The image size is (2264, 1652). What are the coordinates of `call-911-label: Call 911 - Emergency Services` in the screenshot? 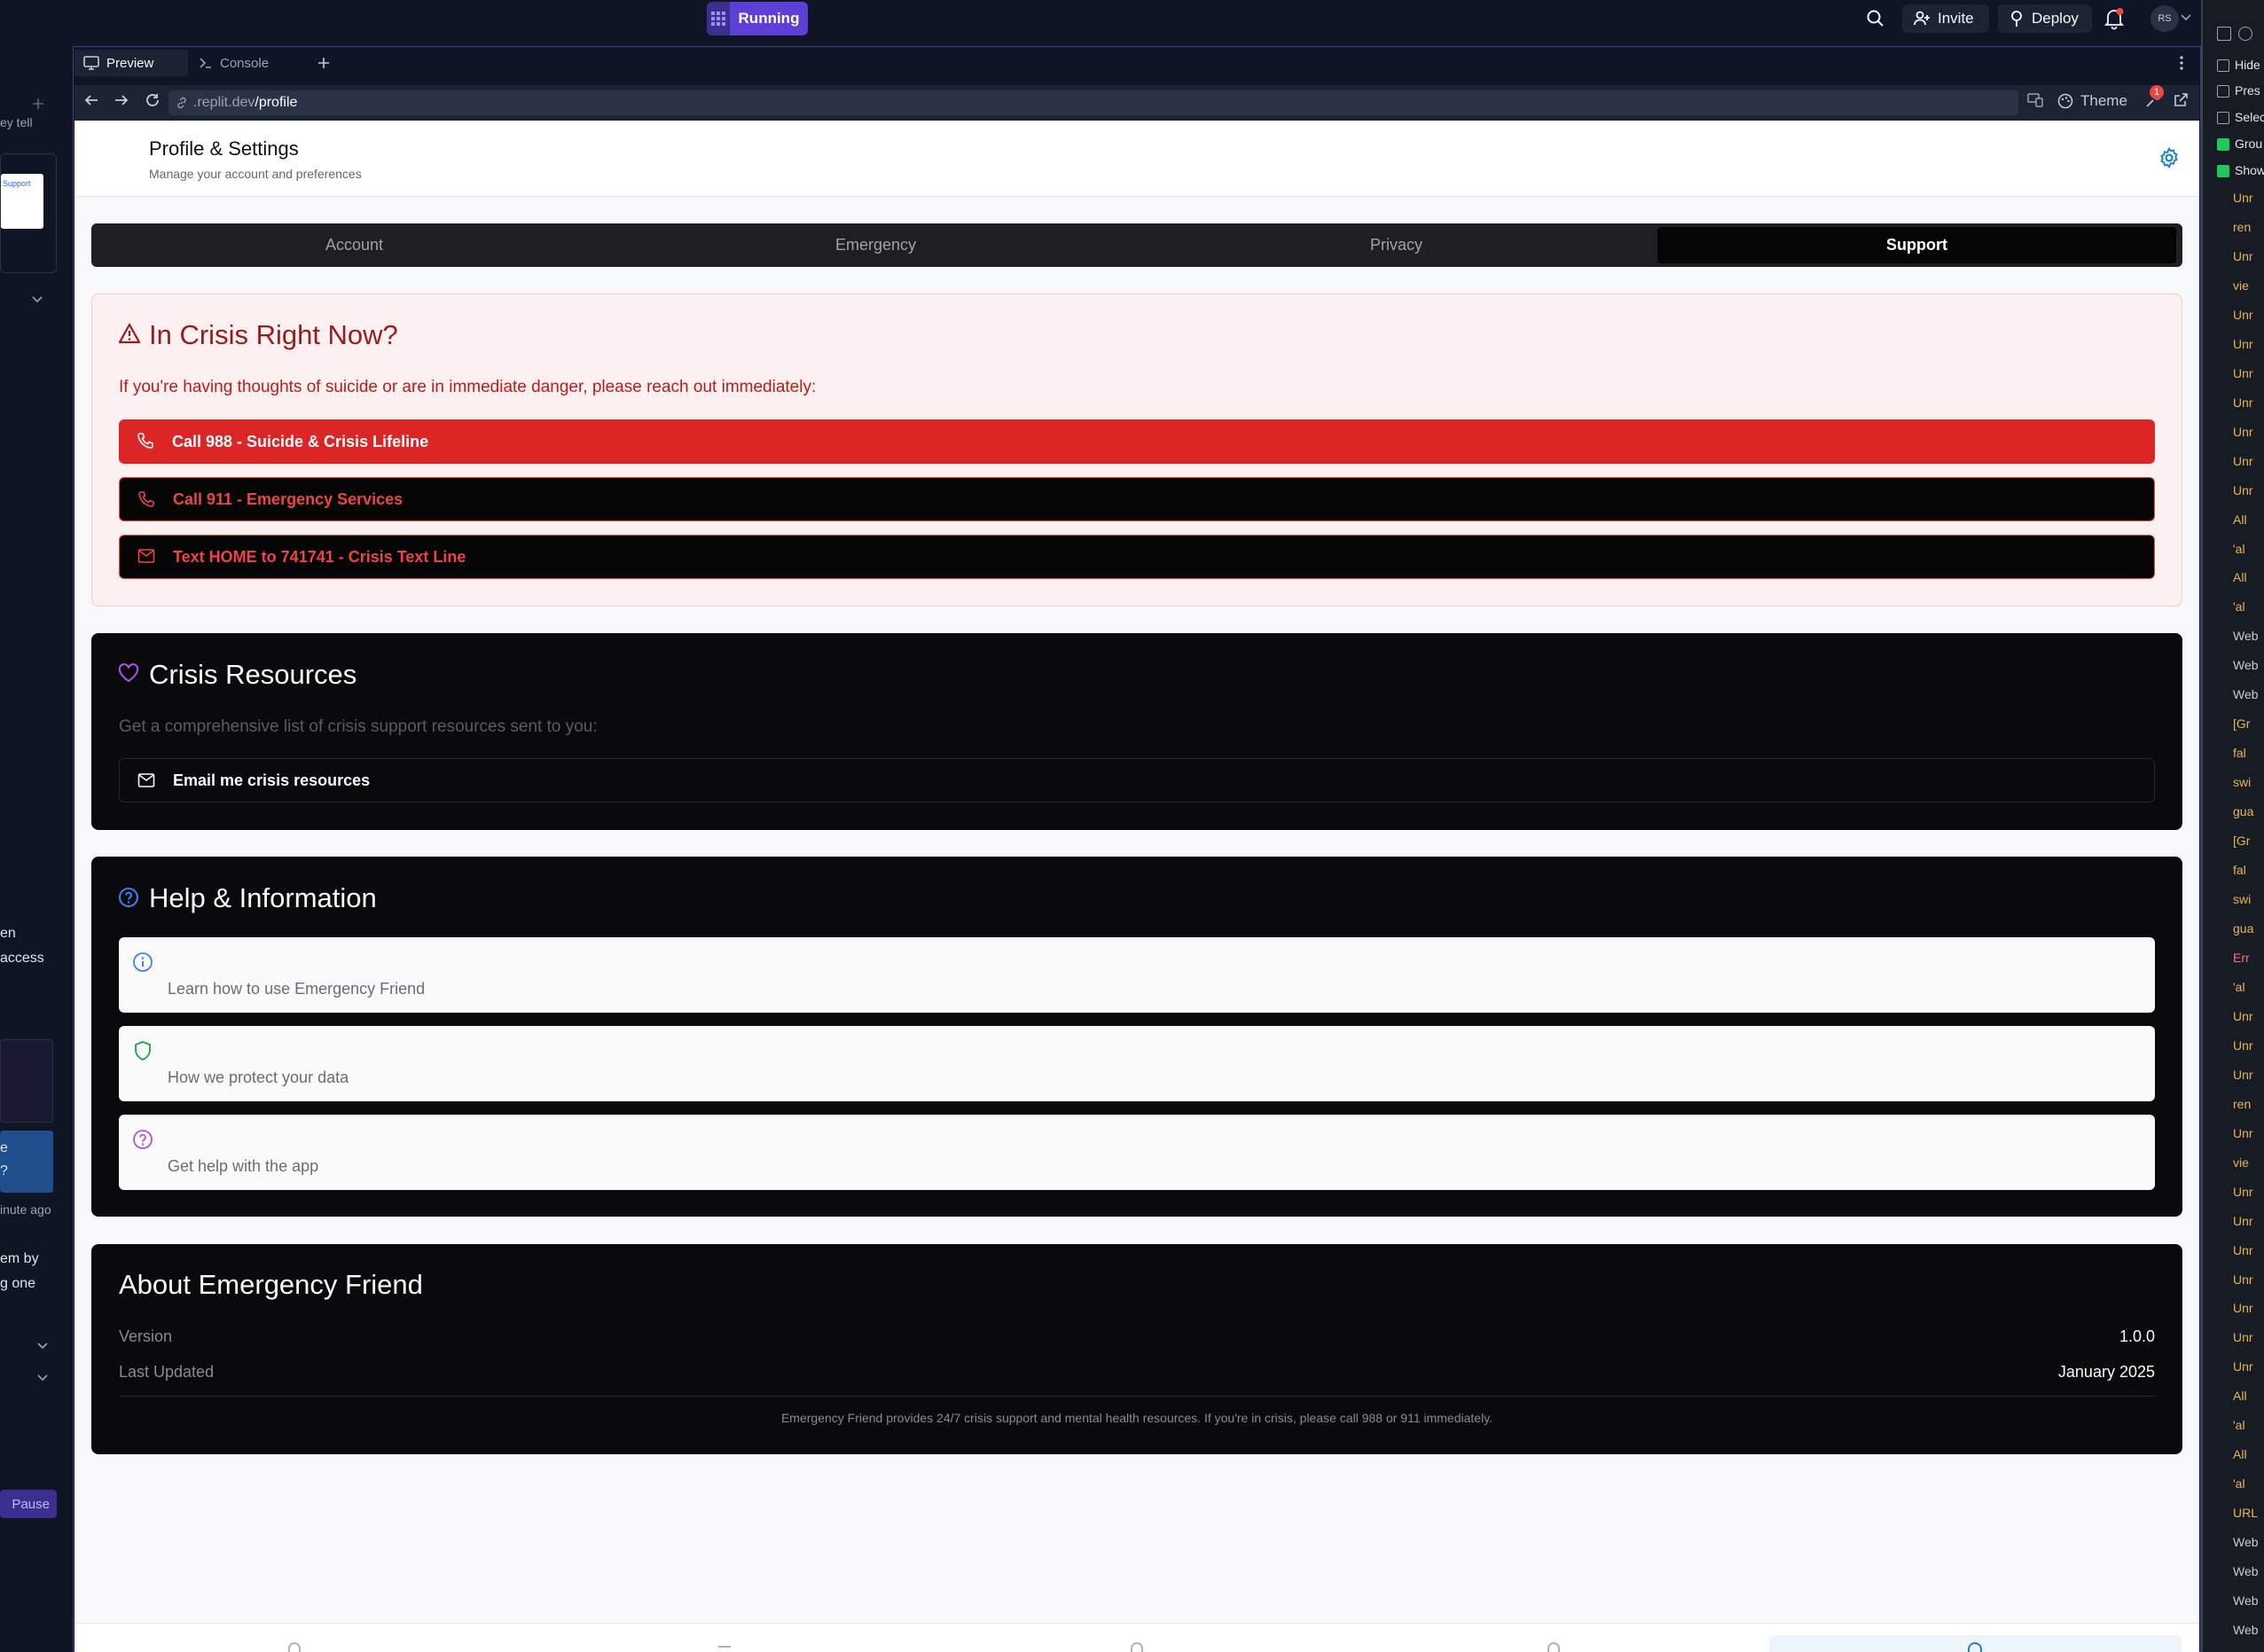 It's located at (288, 498).